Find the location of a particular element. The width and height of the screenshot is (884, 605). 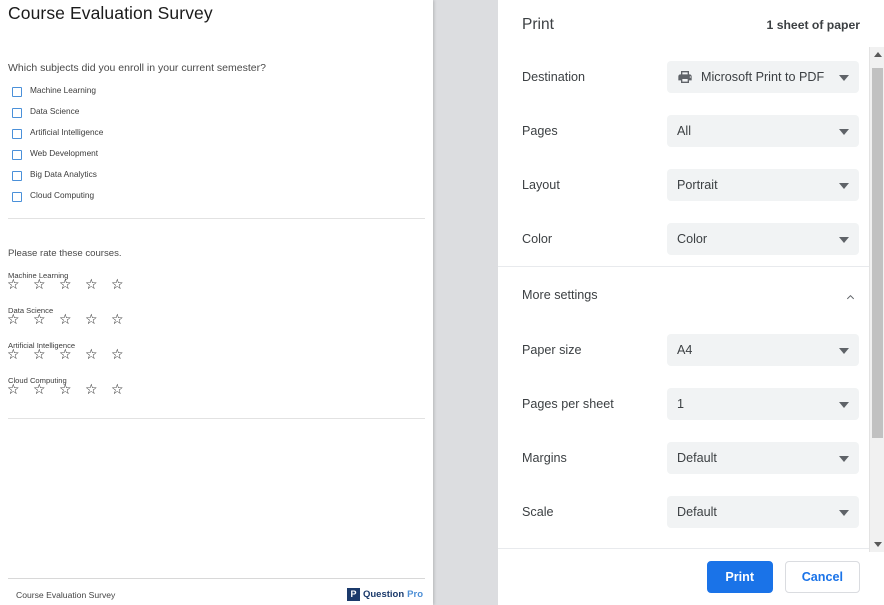

setting-label: Paper size is located at coordinates (552, 350).